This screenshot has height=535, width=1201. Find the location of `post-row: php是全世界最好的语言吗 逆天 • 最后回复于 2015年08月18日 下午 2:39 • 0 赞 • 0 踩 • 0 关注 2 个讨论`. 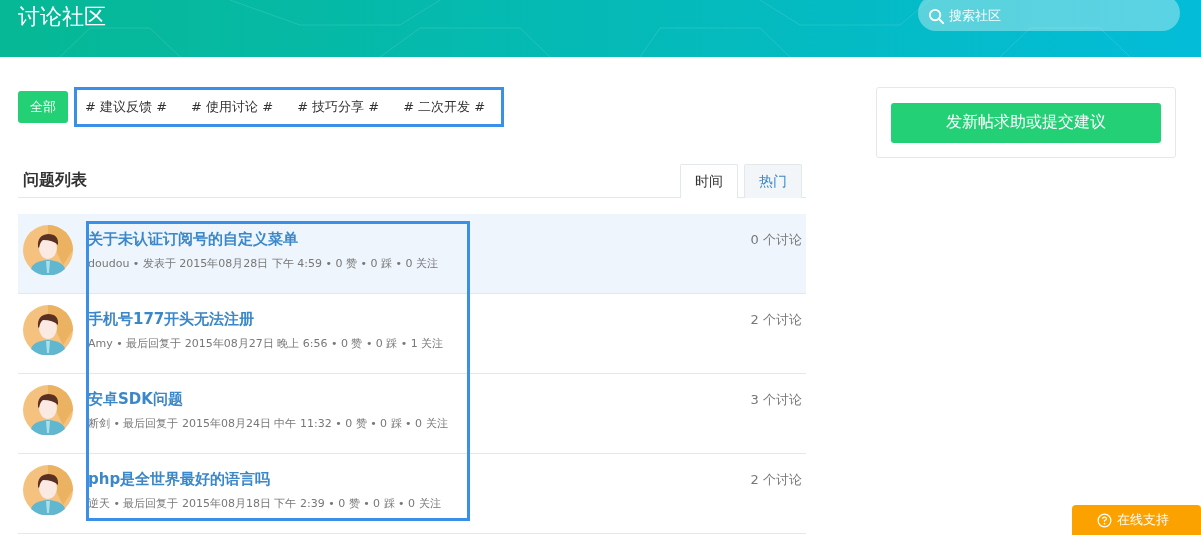

post-row: php是全世界最好的语言吗 逆天 • 最后回复于 2015年08月18日 下午 2:39 • 0 赞 • 0 踩 • 0 关注 2 个讨论 is located at coordinates (412, 494).